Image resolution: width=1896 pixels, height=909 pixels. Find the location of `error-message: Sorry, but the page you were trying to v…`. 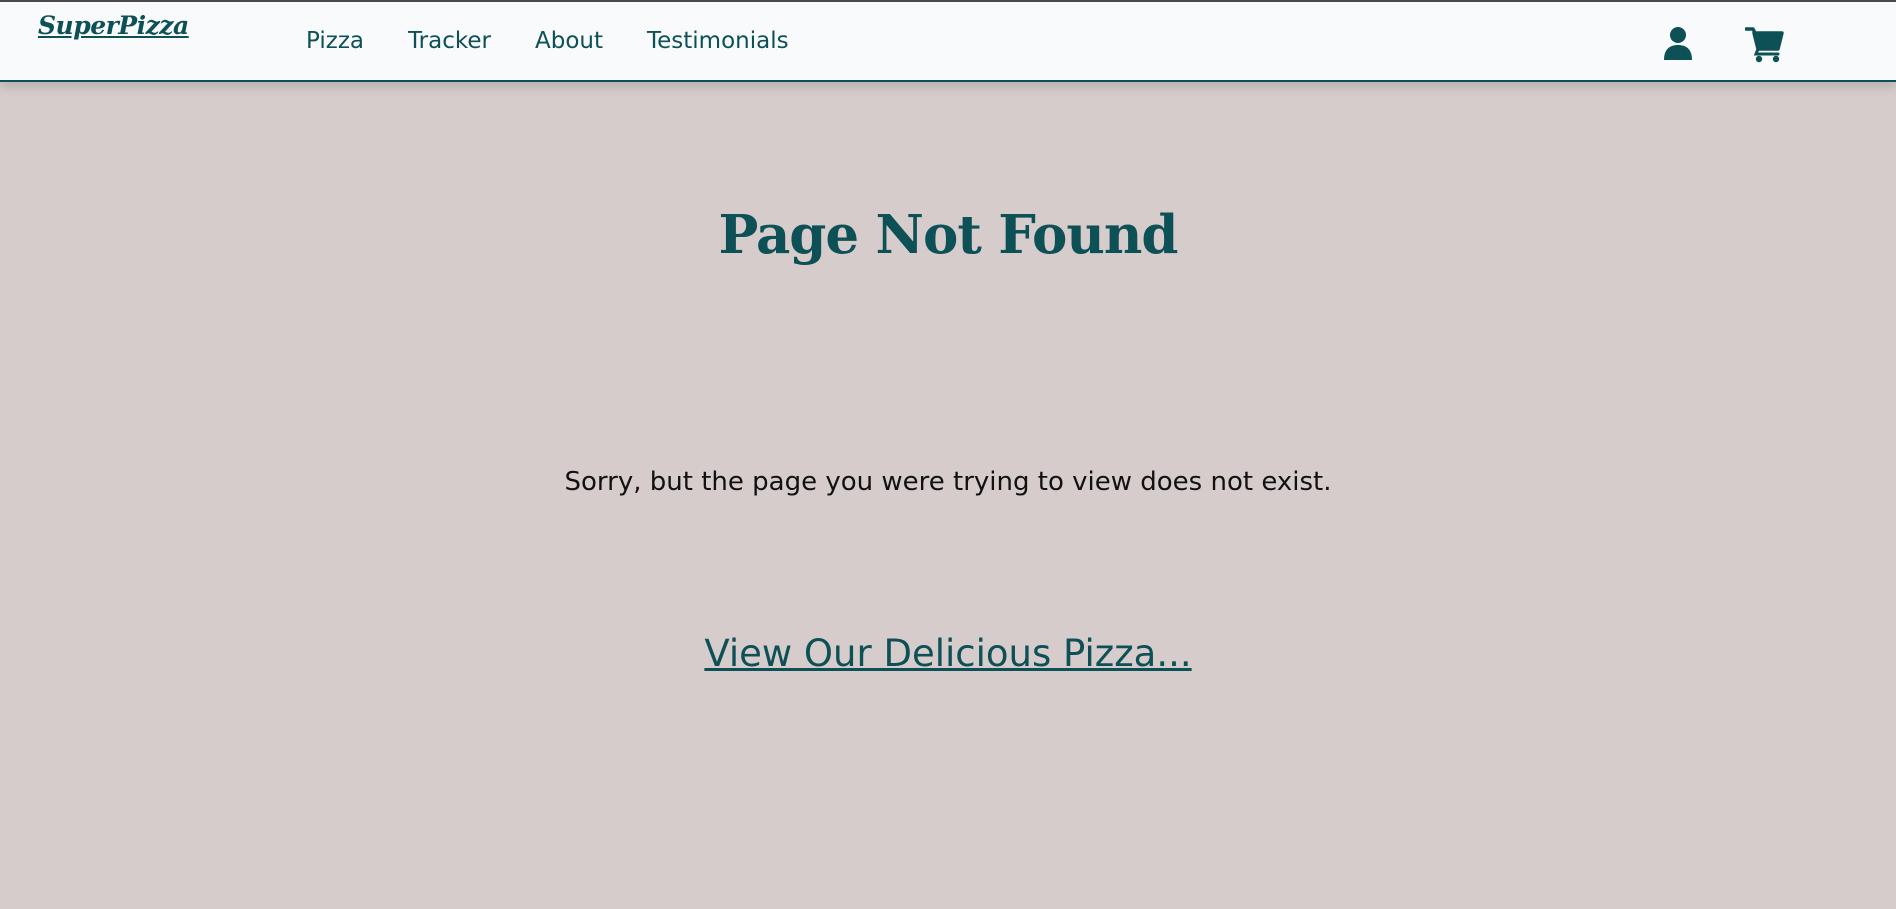

error-message: Sorry, but the page you were trying to v… is located at coordinates (948, 482).